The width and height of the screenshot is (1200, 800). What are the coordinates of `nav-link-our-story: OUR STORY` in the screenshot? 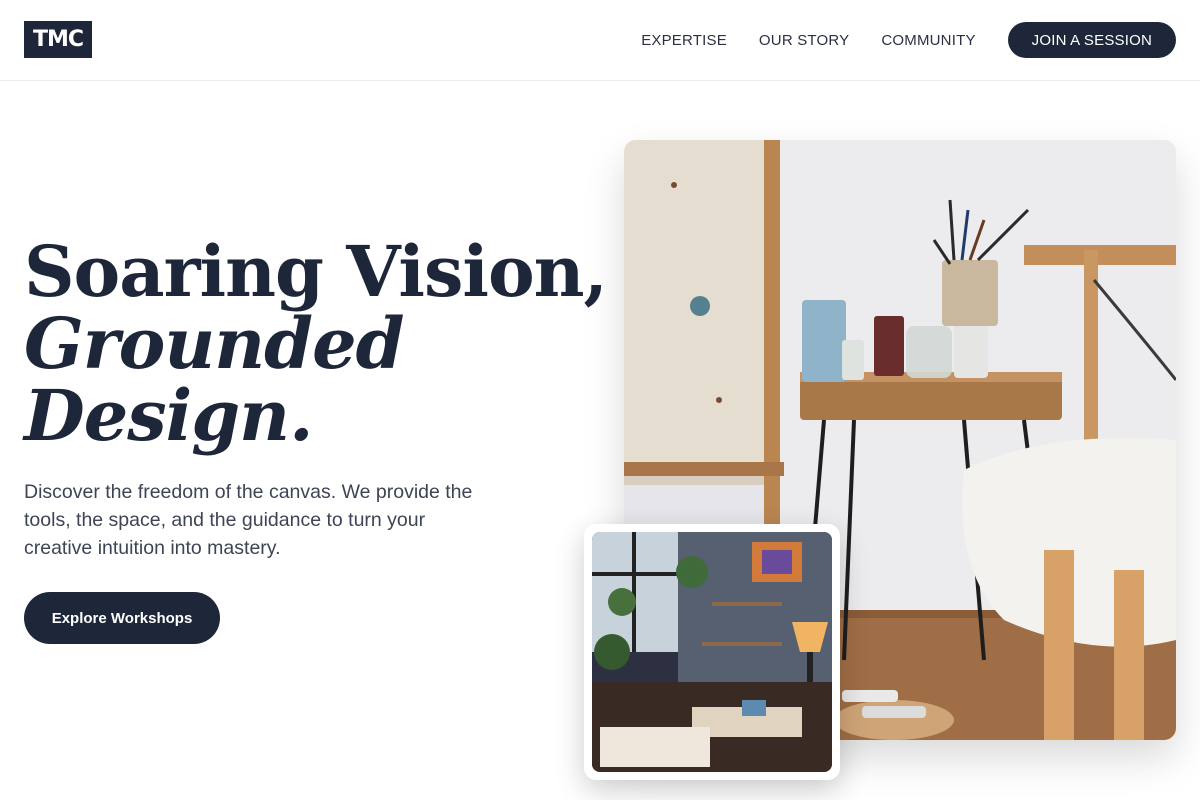 It's located at (804, 40).